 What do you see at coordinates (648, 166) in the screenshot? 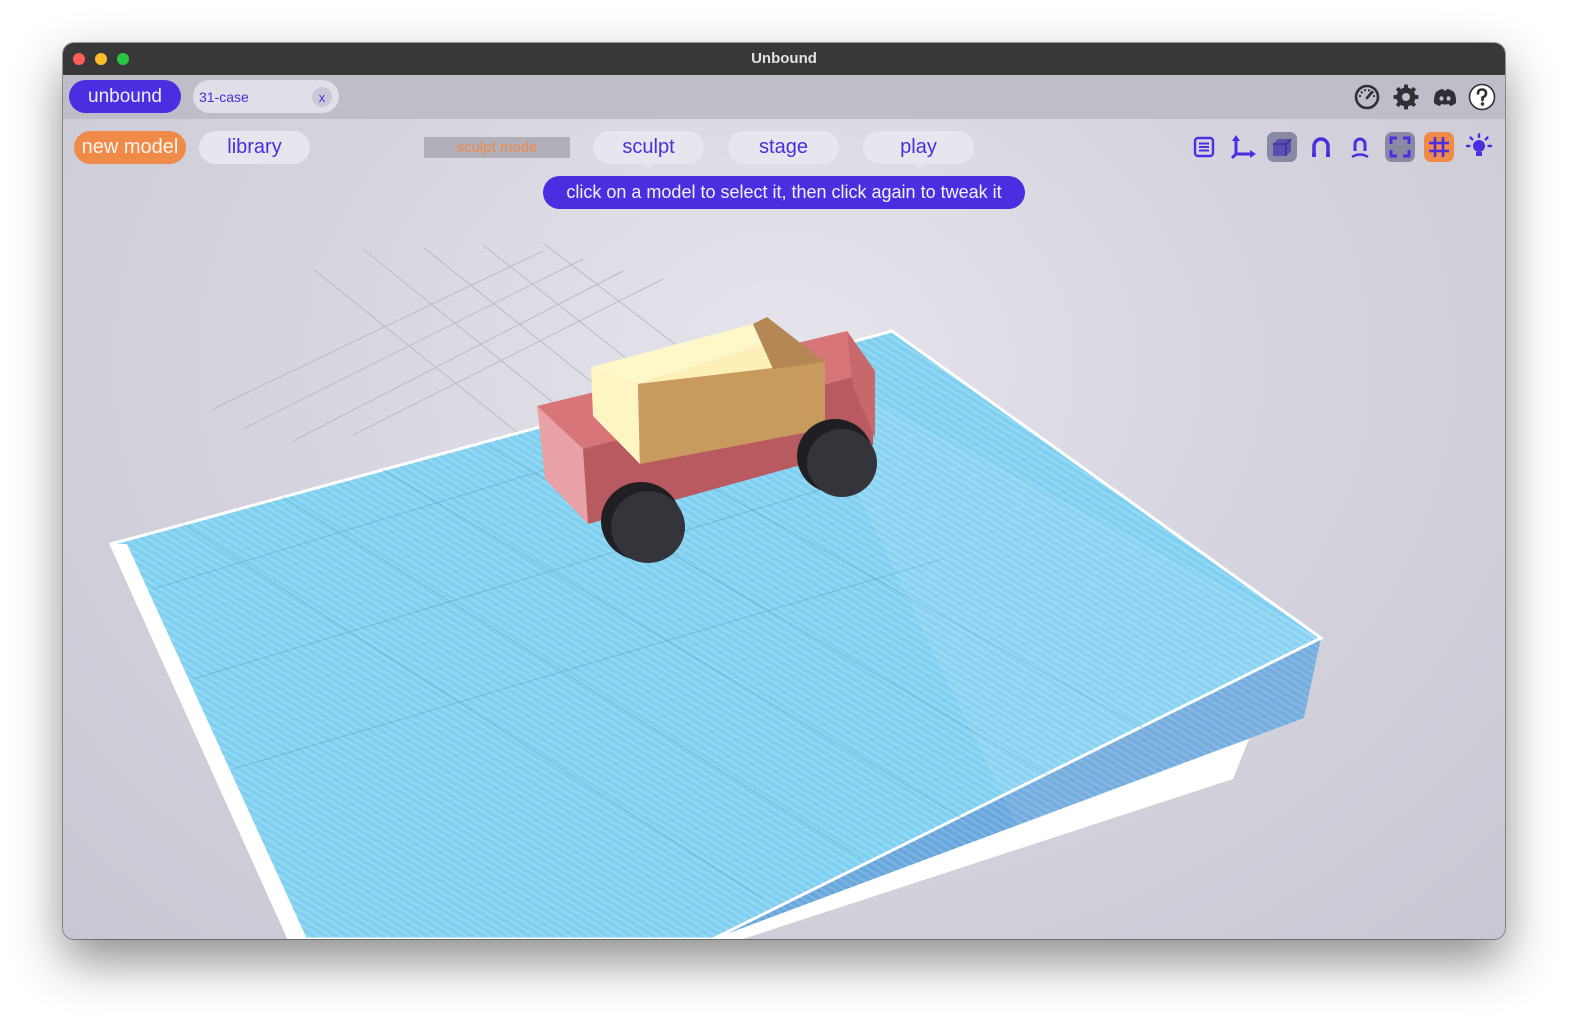
I see `selected-tab-caret` at bounding box center [648, 166].